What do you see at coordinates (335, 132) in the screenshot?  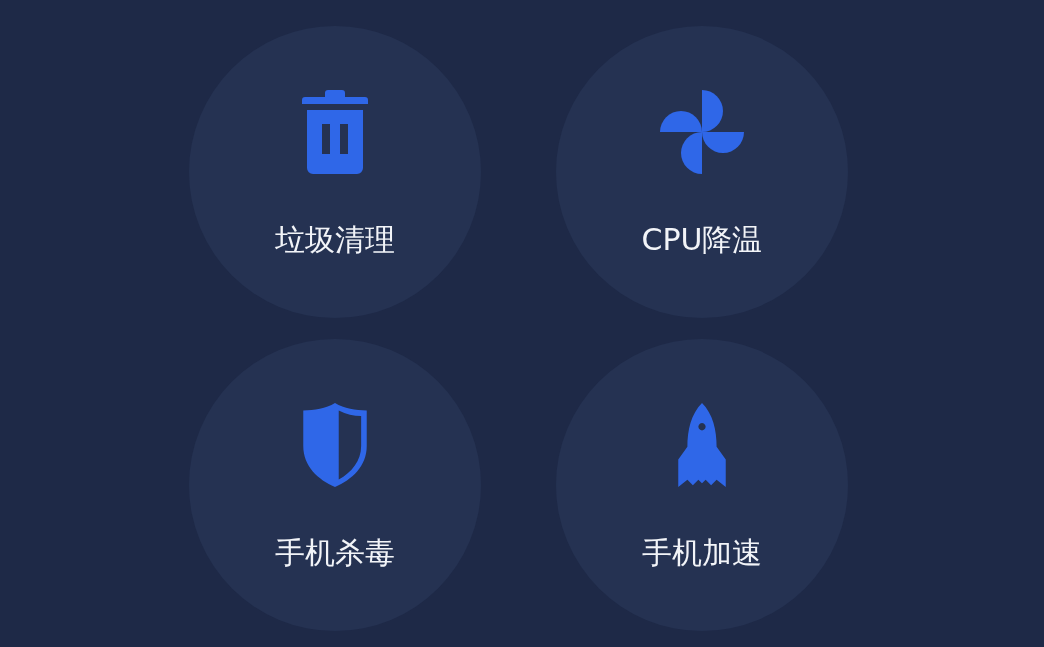 I see `trash-icon` at bounding box center [335, 132].